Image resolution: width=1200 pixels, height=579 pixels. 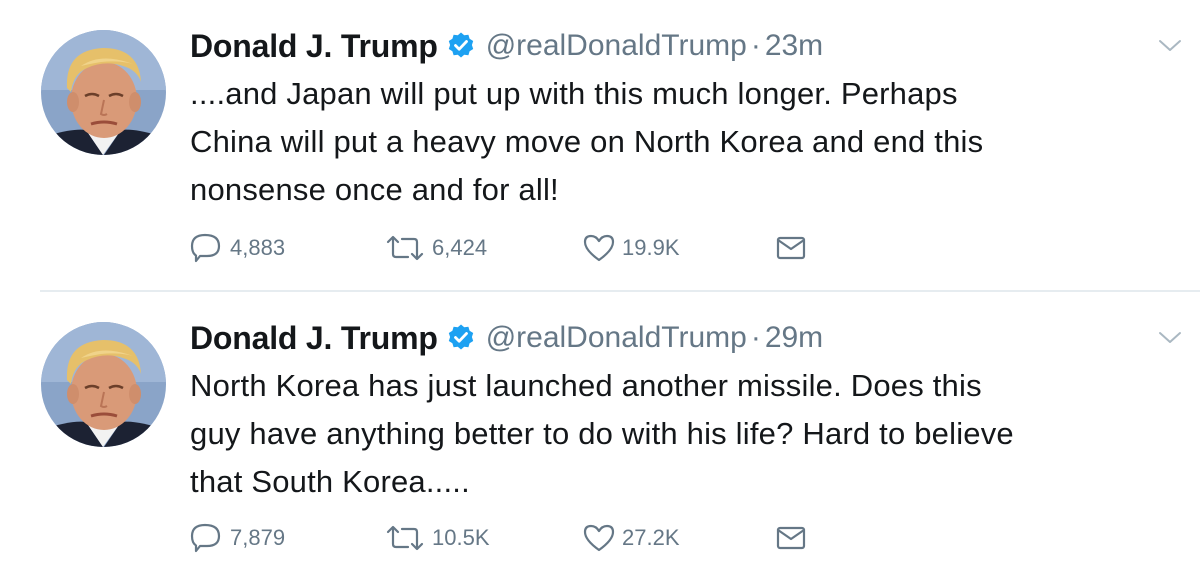 What do you see at coordinates (540, 538) in the screenshot?
I see `tweet-actions: 7,879 10.5K 27.2K` at bounding box center [540, 538].